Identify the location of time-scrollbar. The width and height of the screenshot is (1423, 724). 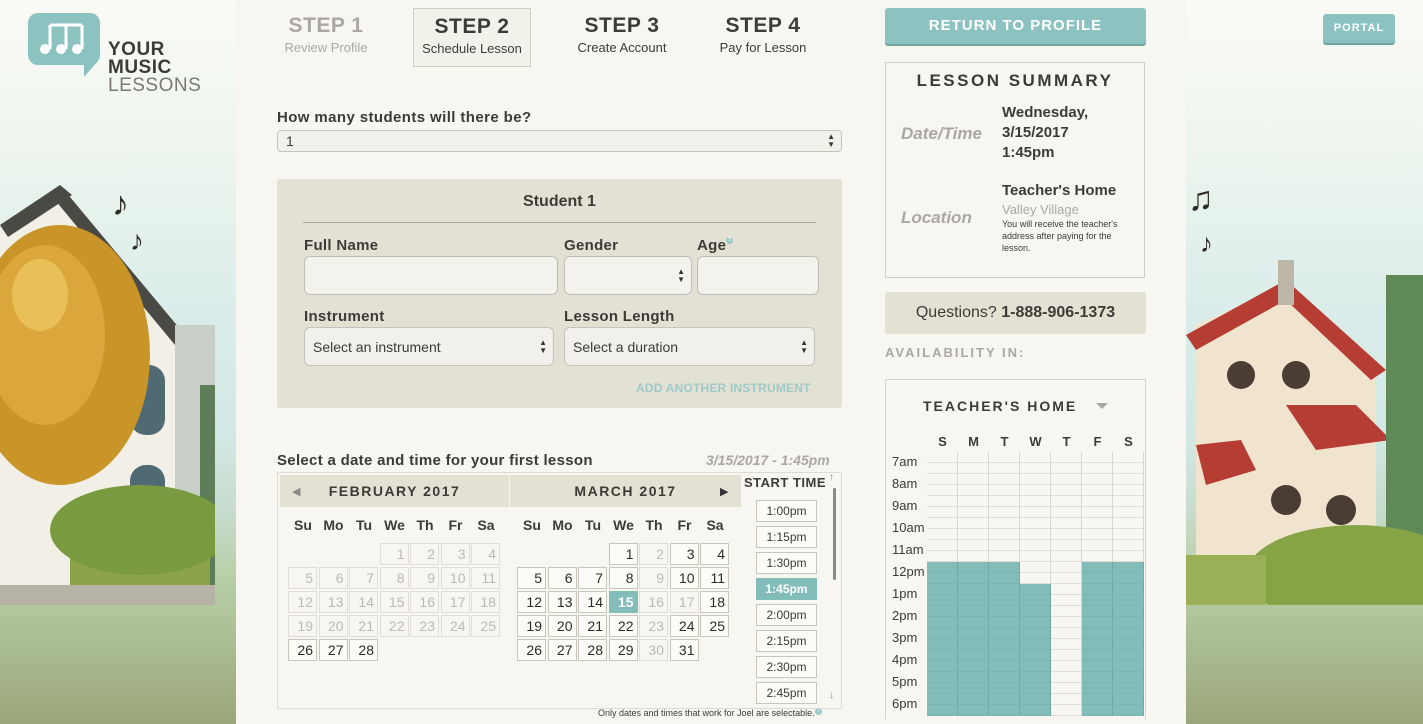
(834, 534).